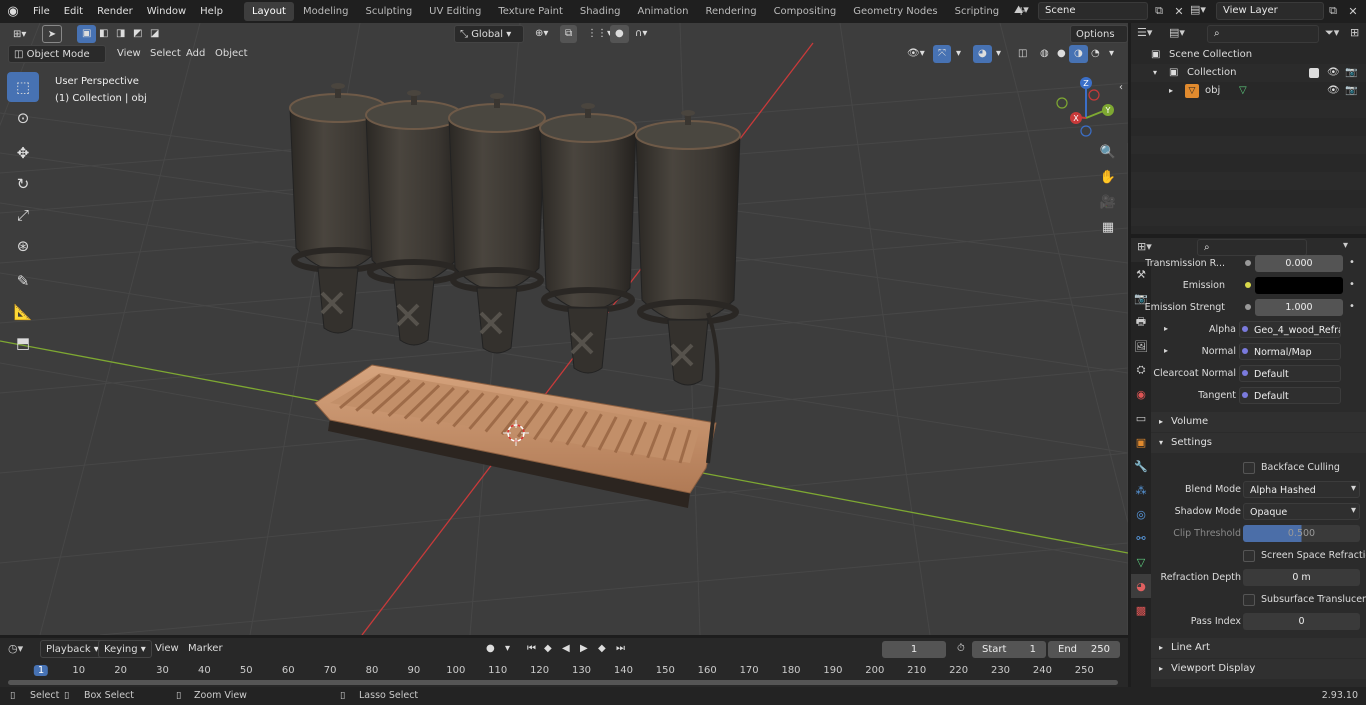 Image resolution: width=1366 pixels, height=705 pixels. What do you see at coordinates (1353, 11) in the screenshot?
I see `delete-view-layer-icon: ✕` at bounding box center [1353, 11].